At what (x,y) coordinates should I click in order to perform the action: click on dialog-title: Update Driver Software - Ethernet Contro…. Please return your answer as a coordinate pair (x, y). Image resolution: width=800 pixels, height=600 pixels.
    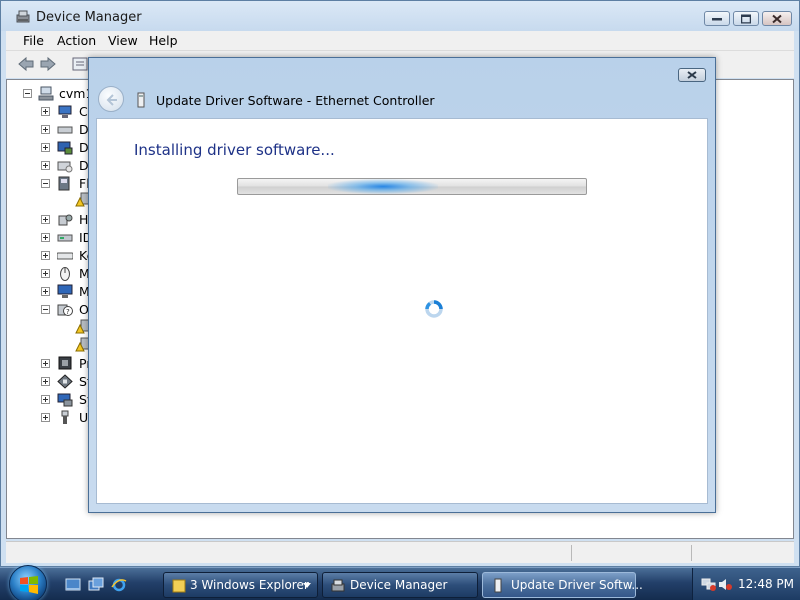
    Looking at the image, I should click on (295, 100).